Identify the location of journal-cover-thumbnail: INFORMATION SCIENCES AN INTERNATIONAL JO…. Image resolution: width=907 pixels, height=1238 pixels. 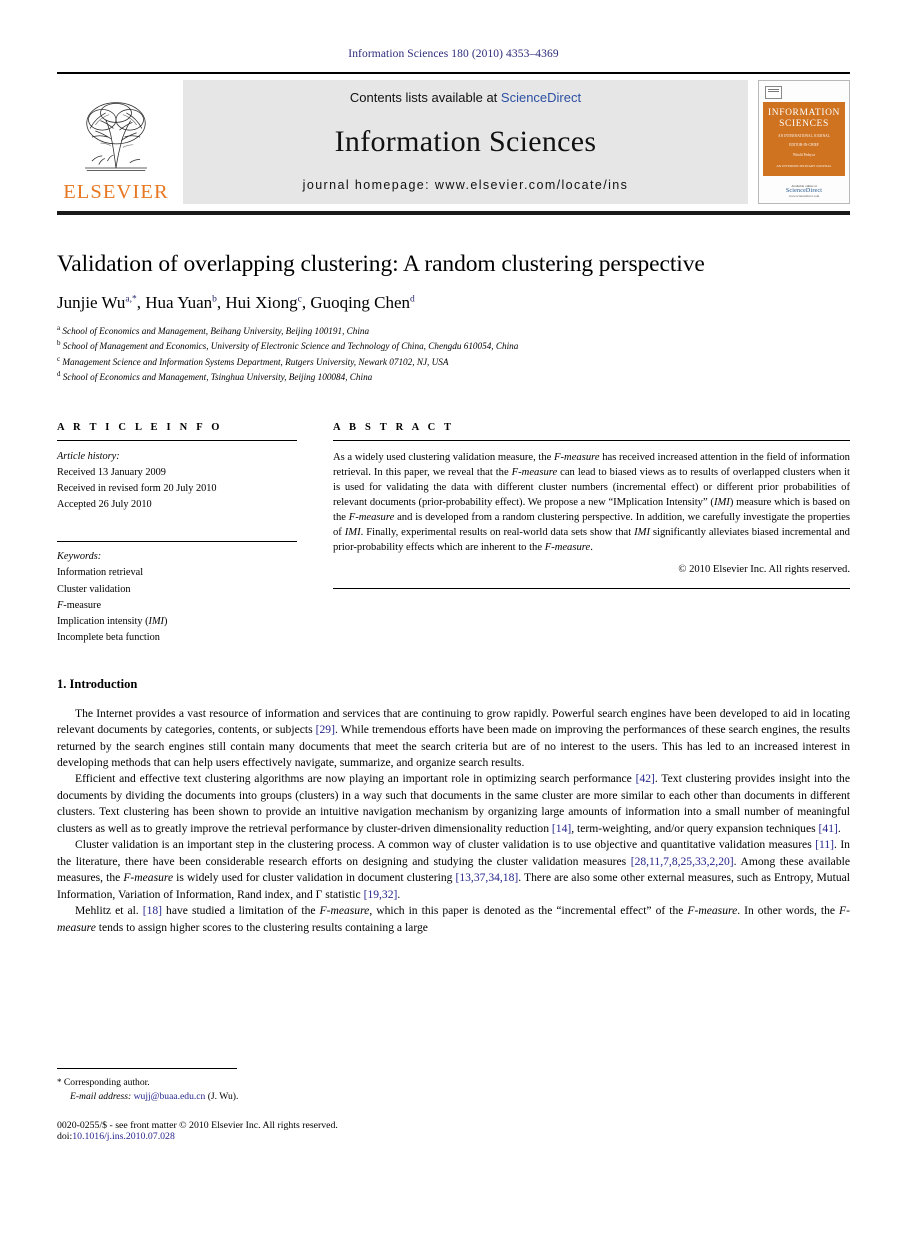
(804, 142).